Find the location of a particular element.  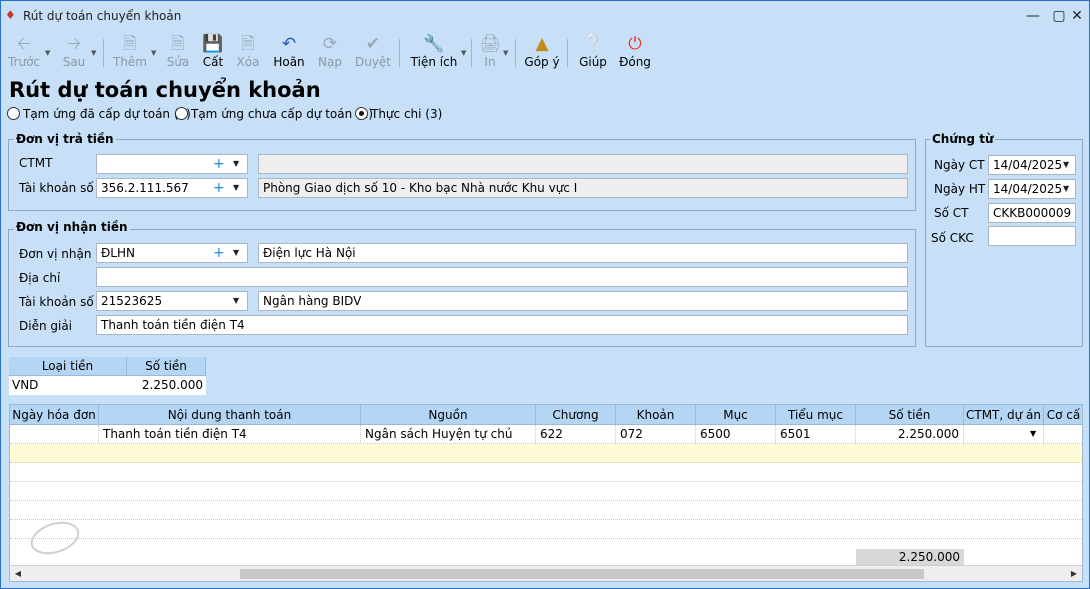

date-ct-picker: 14/04/2025 ▼ is located at coordinates (1032, 165).